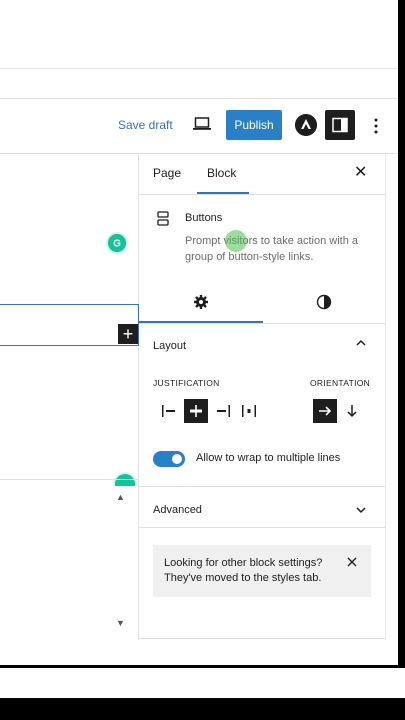 Image resolution: width=405 pixels, height=720 pixels. What do you see at coordinates (262, 323) in the screenshot?
I see `subtabs-divider` at bounding box center [262, 323].